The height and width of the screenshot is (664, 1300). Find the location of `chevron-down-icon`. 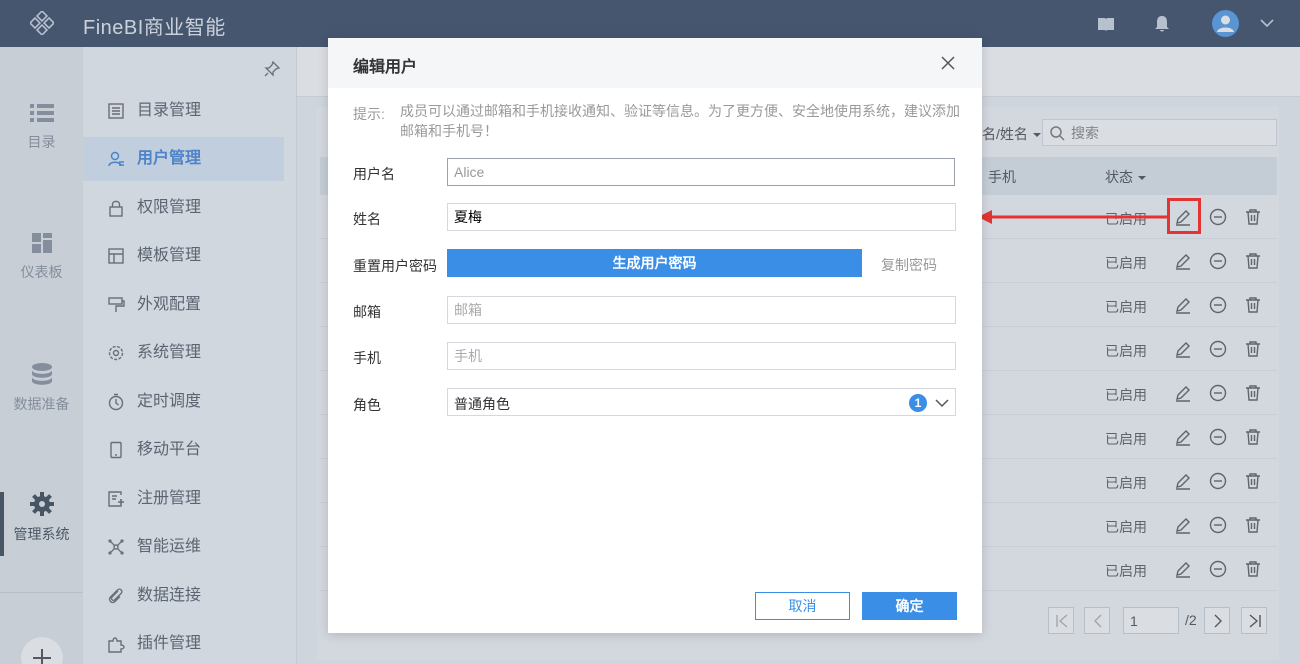

chevron-down-icon is located at coordinates (942, 403).